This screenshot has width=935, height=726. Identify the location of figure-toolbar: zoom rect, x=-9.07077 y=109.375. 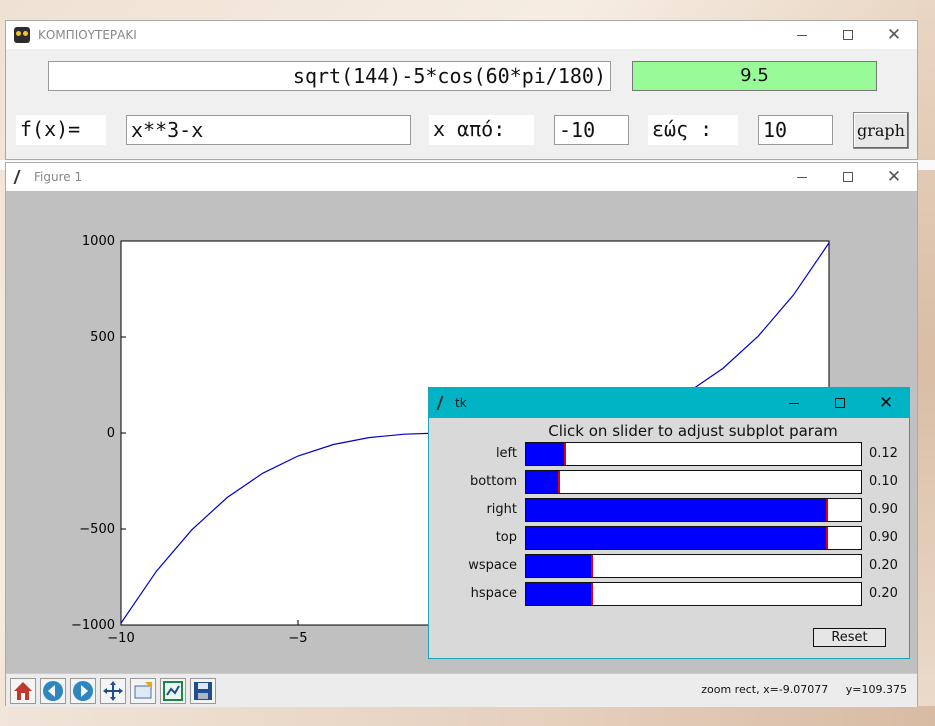
(461, 690).